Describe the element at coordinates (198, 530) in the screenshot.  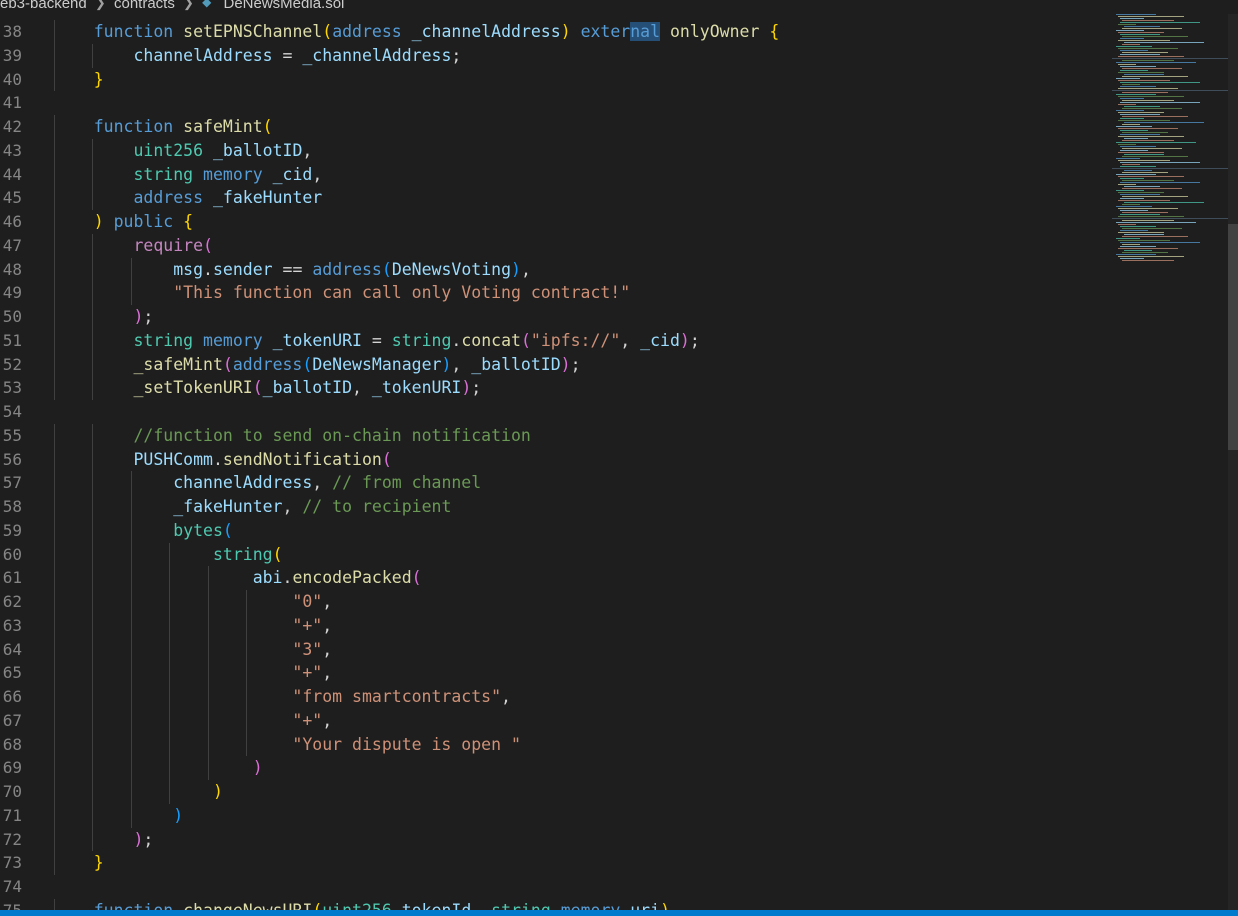
I see `code-token: bytes` at that location.